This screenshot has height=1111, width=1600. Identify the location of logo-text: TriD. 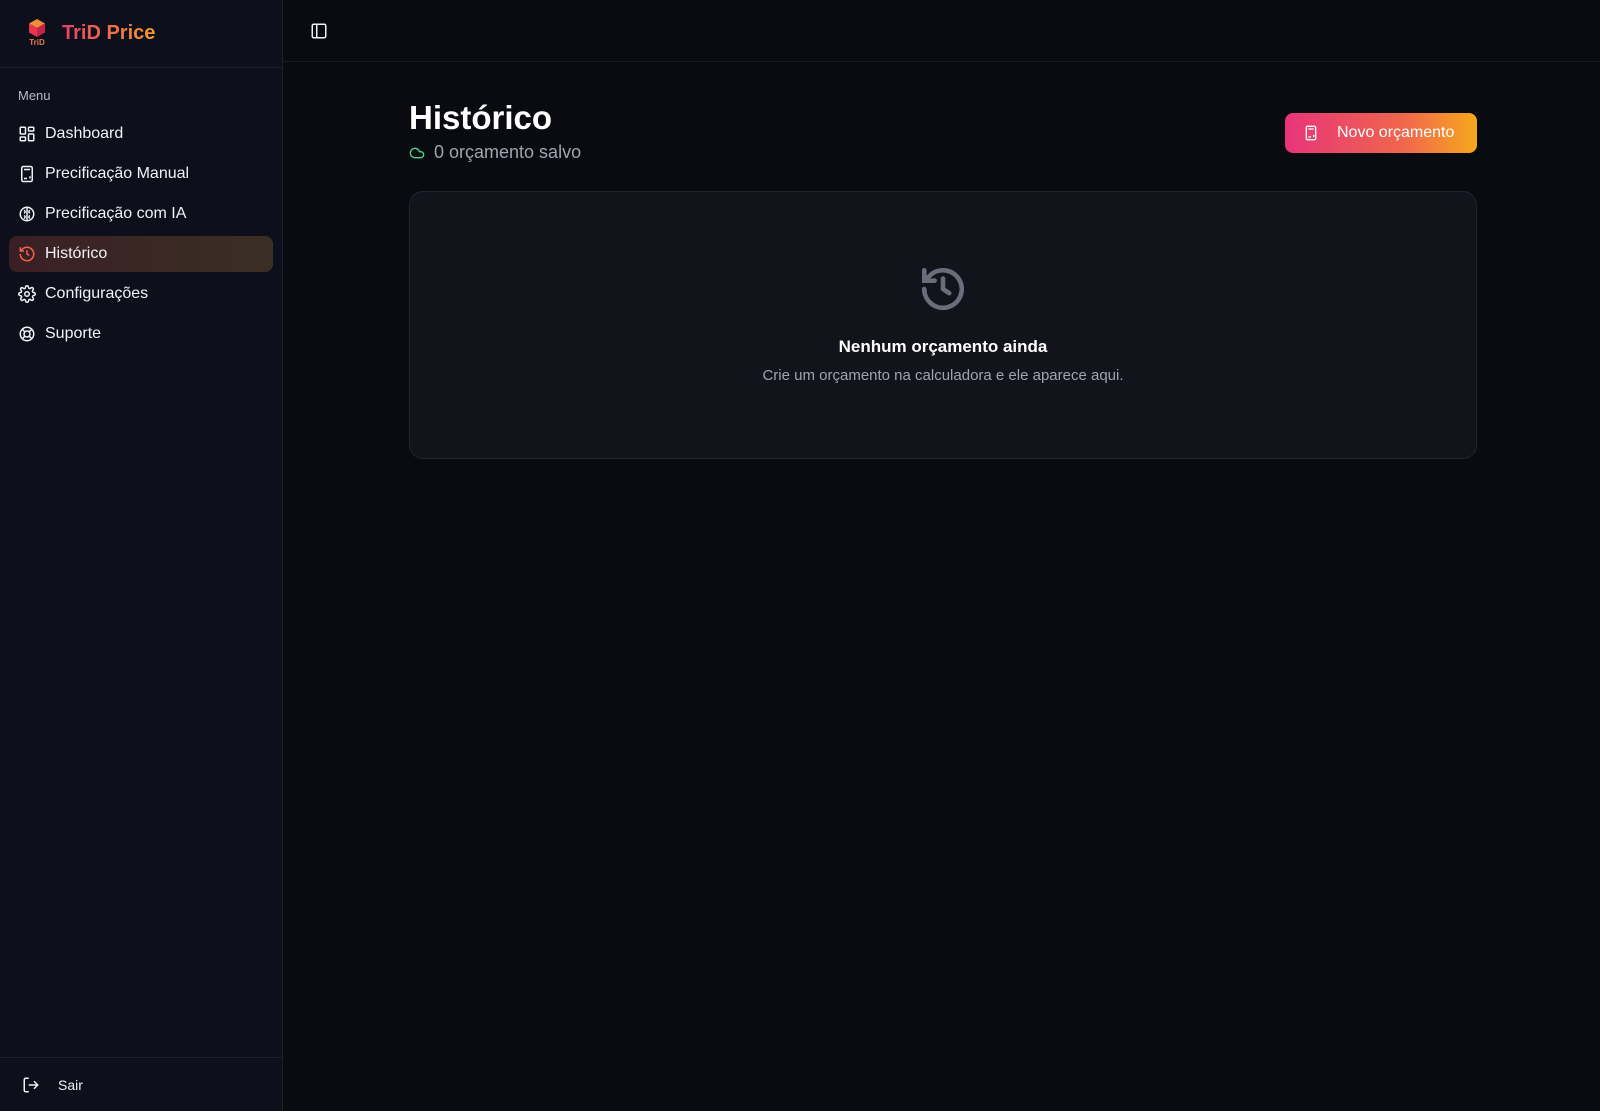
(37, 42).